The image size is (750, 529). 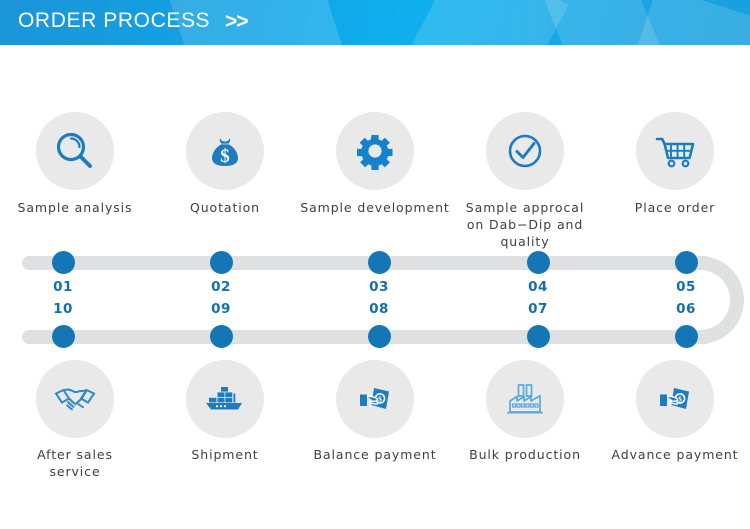 I want to click on step-after-sales-service: After sales service, so click(x=75, y=420).